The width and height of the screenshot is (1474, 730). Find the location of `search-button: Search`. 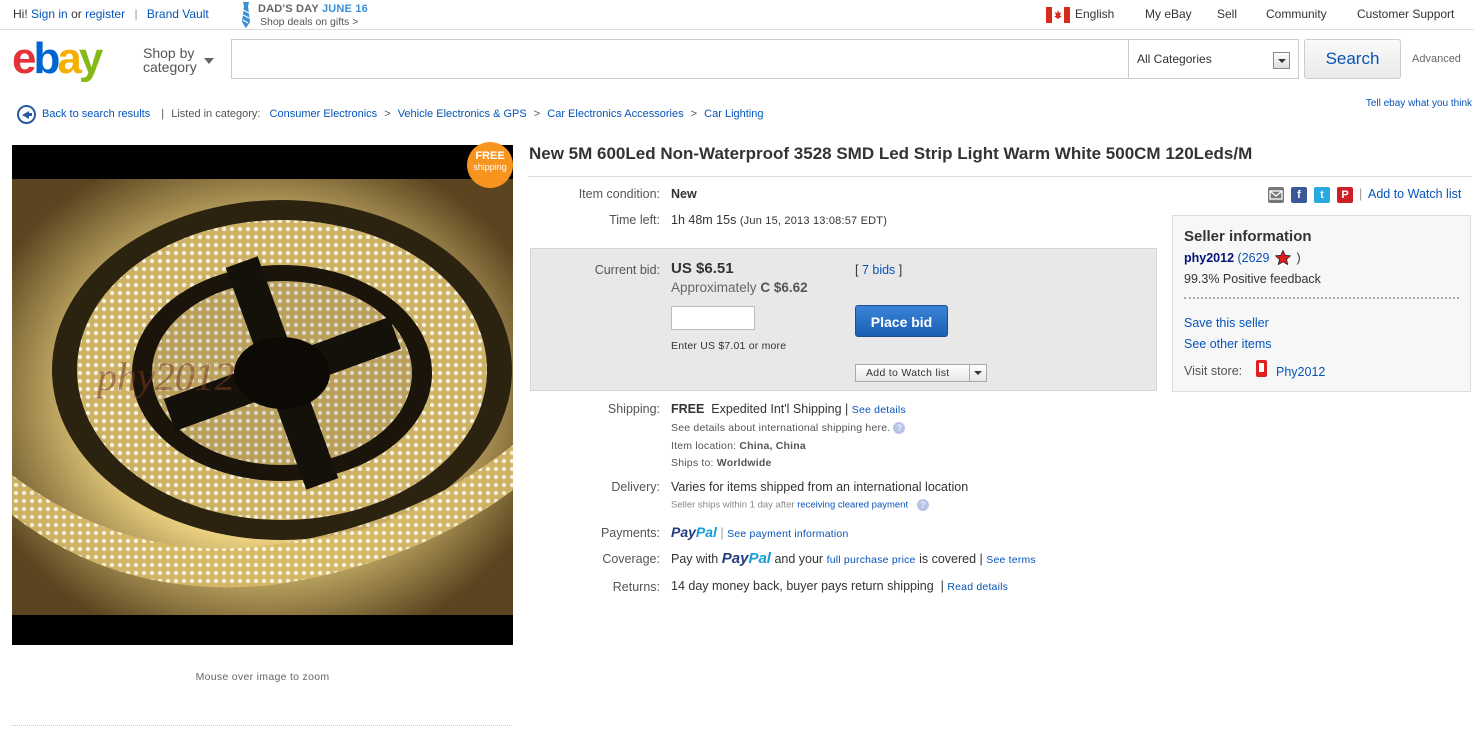

search-button: Search is located at coordinates (1352, 59).